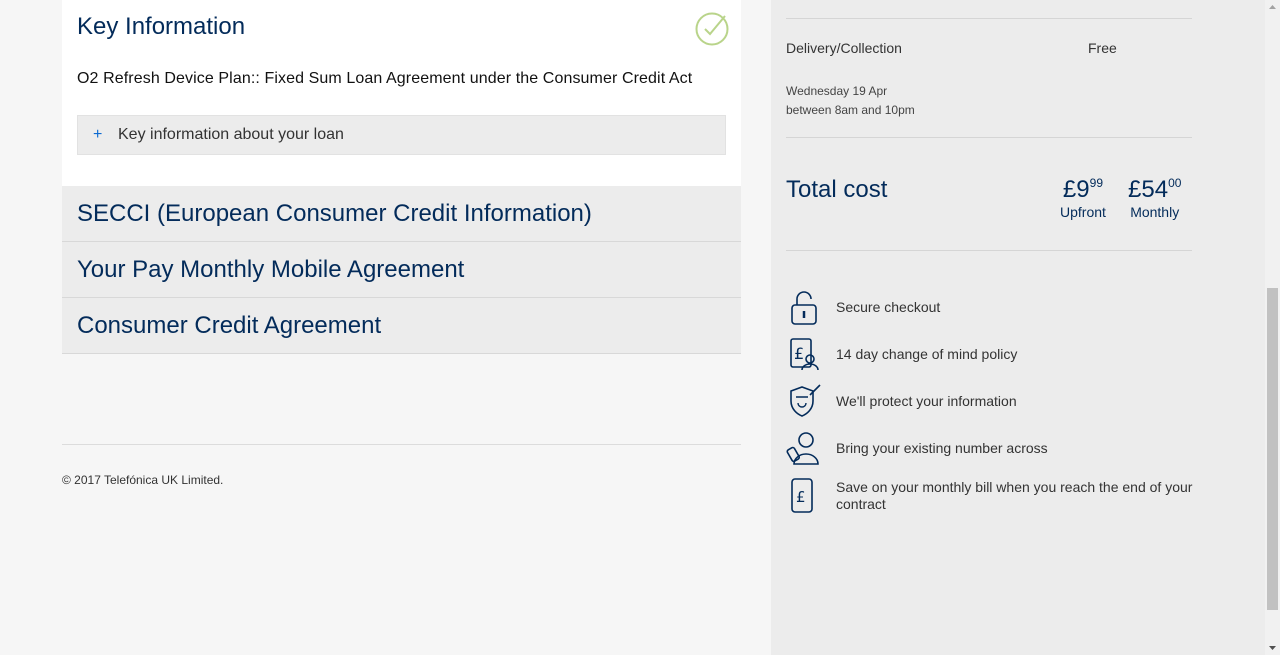 This screenshot has width=1280, height=655. What do you see at coordinates (231, 134) in the screenshot?
I see `loan-info-label: Key information about your loan` at bounding box center [231, 134].